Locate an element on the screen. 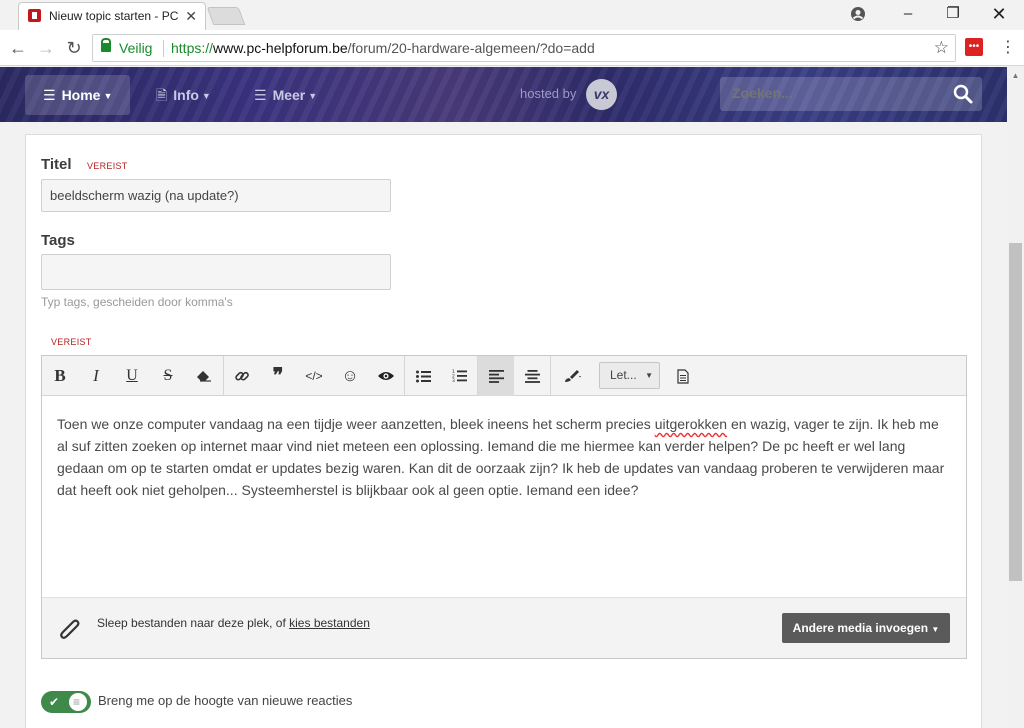 The height and width of the screenshot is (728, 1024). bullet-list-icon is located at coordinates (423, 376).